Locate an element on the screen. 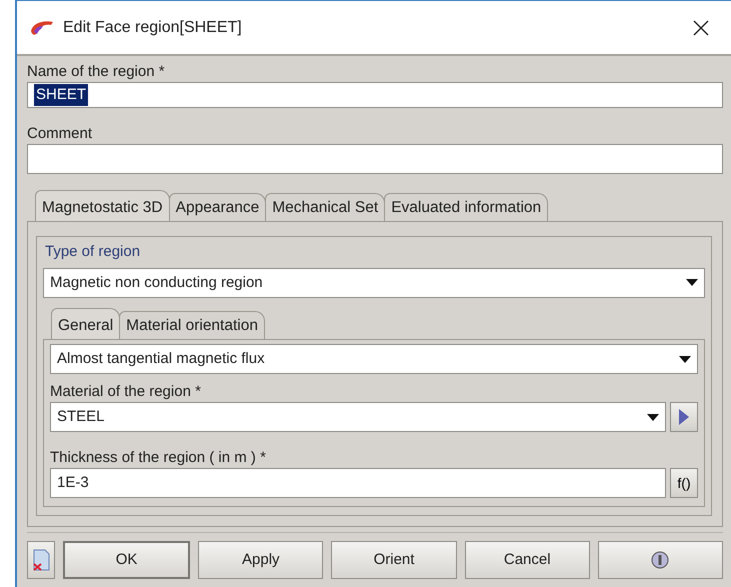  window-title: Edit Face region[SHEET] is located at coordinates (152, 28).